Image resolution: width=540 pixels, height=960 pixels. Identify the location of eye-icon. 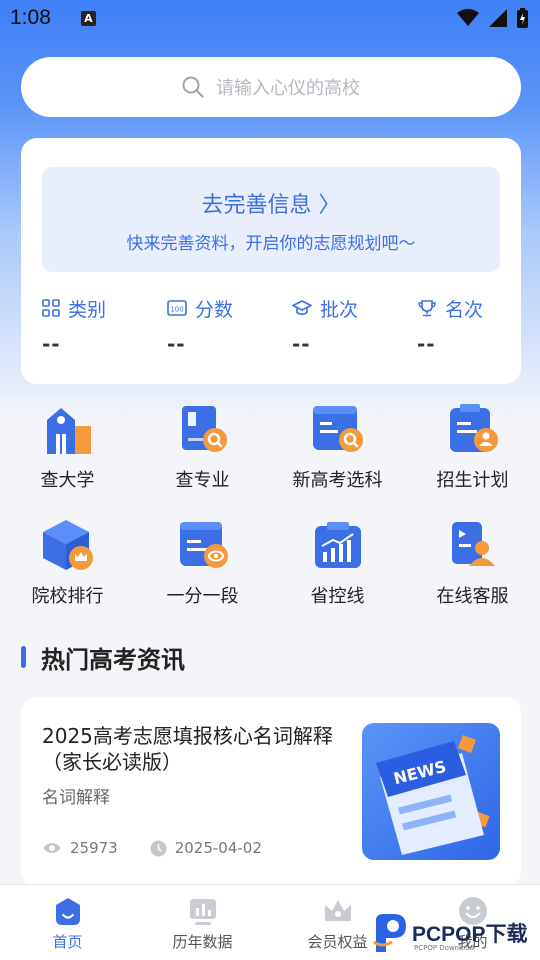
(52, 848).